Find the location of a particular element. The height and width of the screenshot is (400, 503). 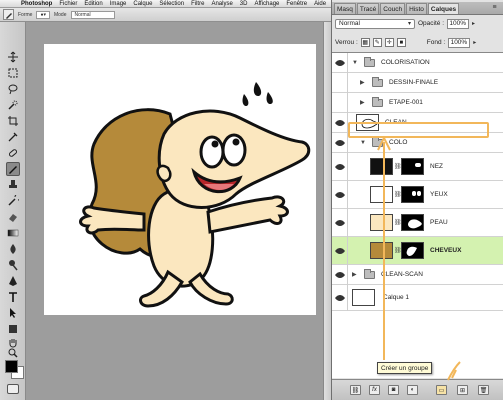

layer-row-clean-scan: ▶ CLEAN-SCAN is located at coordinates (417, 274).